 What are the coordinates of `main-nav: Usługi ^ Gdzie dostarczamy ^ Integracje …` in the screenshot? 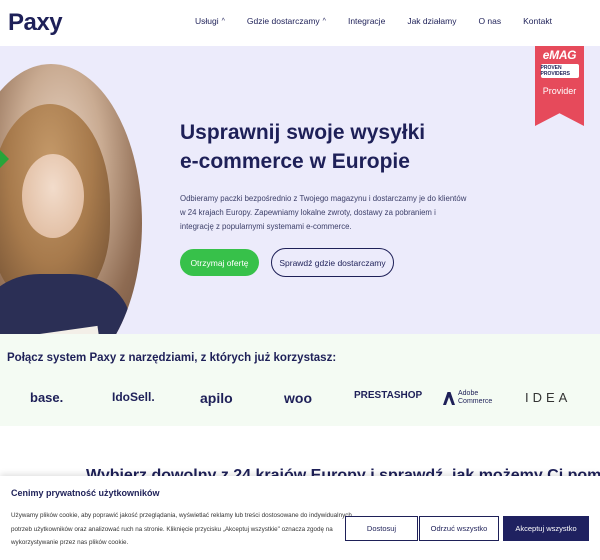 It's located at (384, 21).